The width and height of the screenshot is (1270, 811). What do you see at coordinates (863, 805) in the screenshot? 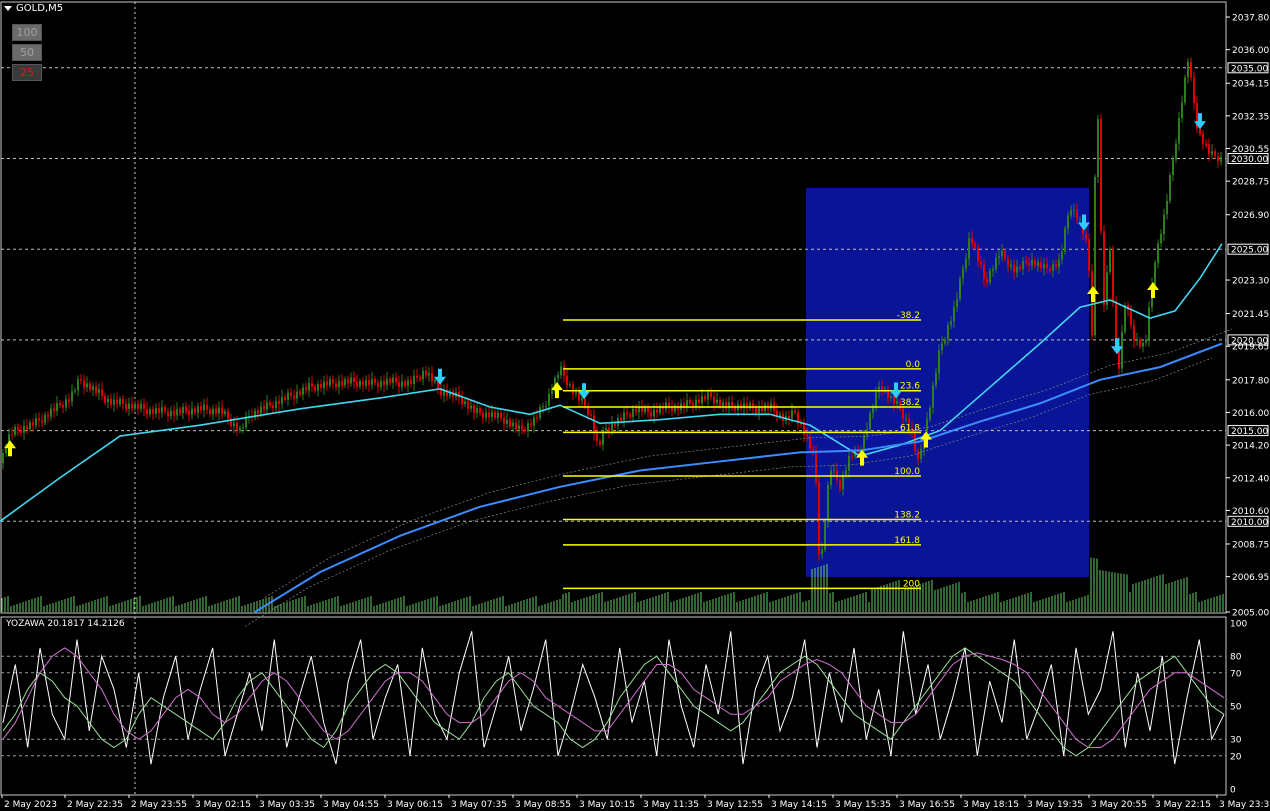
I see `x-tick-label-13: 3 May 15:35` at bounding box center [863, 805].